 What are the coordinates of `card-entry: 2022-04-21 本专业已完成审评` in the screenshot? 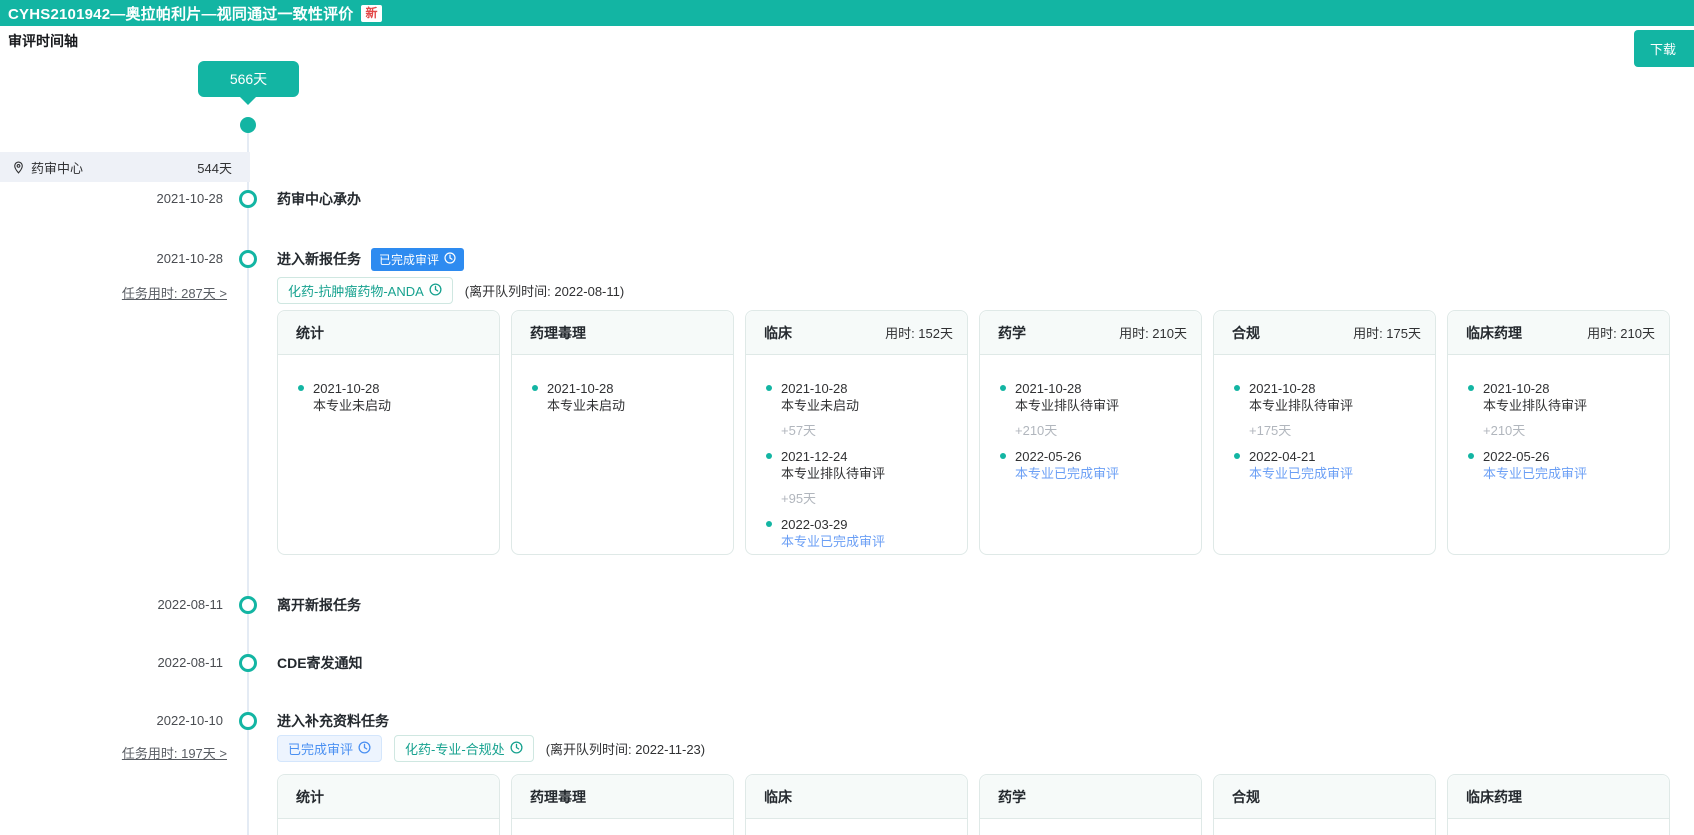 It's located at (1329, 465).